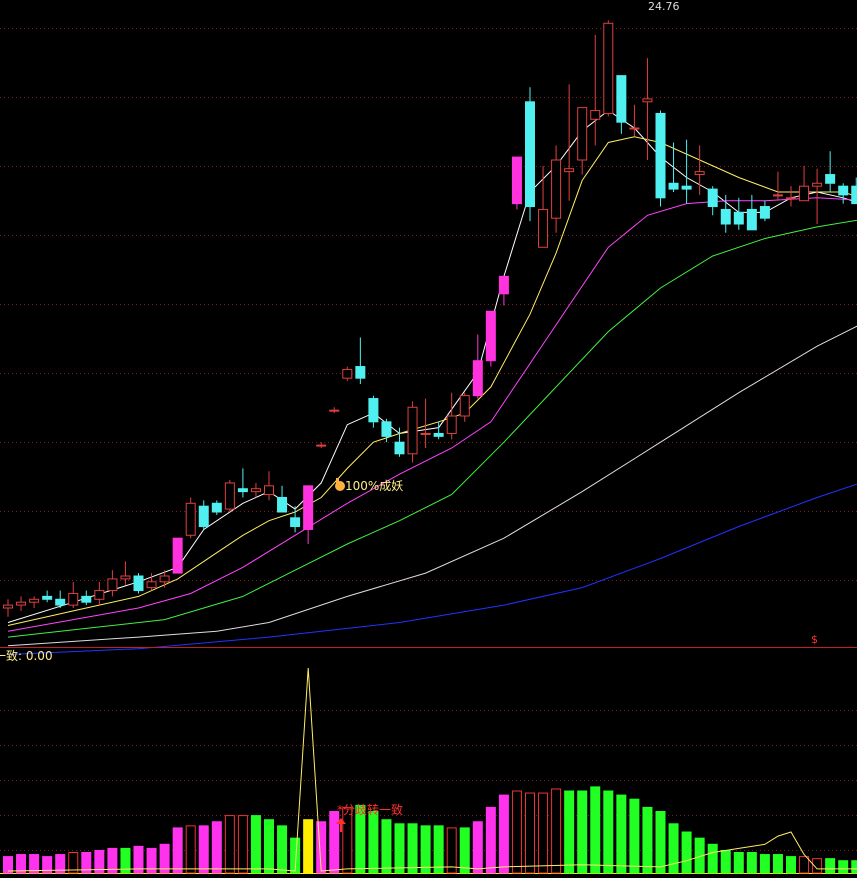  Describe the element at coordinates (370, 809) in the screenshot. I see `annotation-divergence-text: *分歧转一致` at that location.